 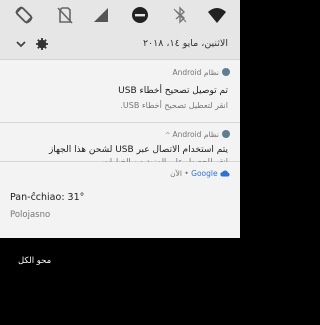 I want to click on notification-header: نظام Android, so click(x=201, y=72).